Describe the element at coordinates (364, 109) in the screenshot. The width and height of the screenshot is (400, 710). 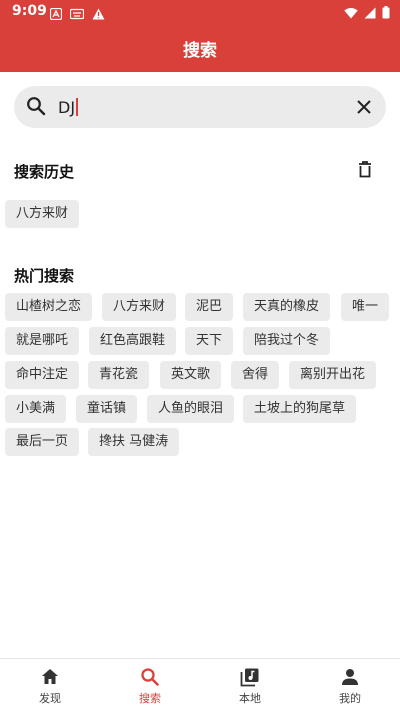
I see `clear-icon` at that location.